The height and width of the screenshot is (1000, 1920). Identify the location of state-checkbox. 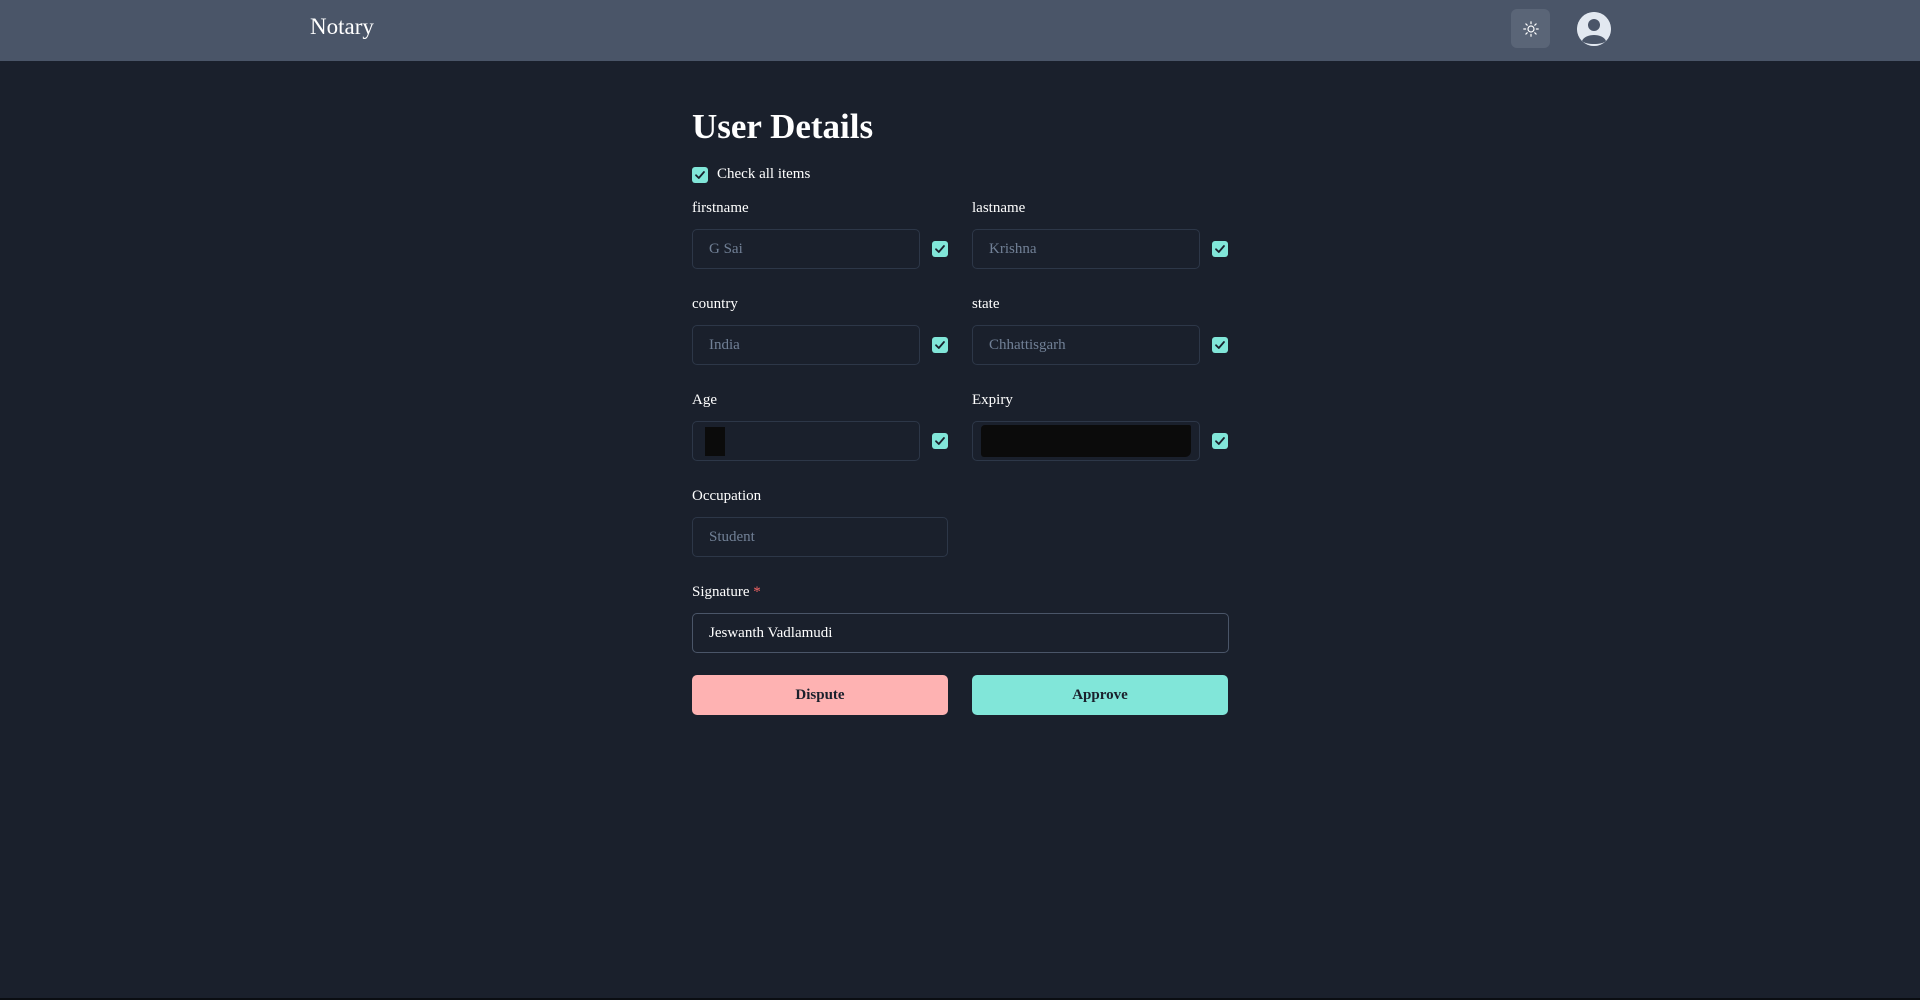
(1220, 345).